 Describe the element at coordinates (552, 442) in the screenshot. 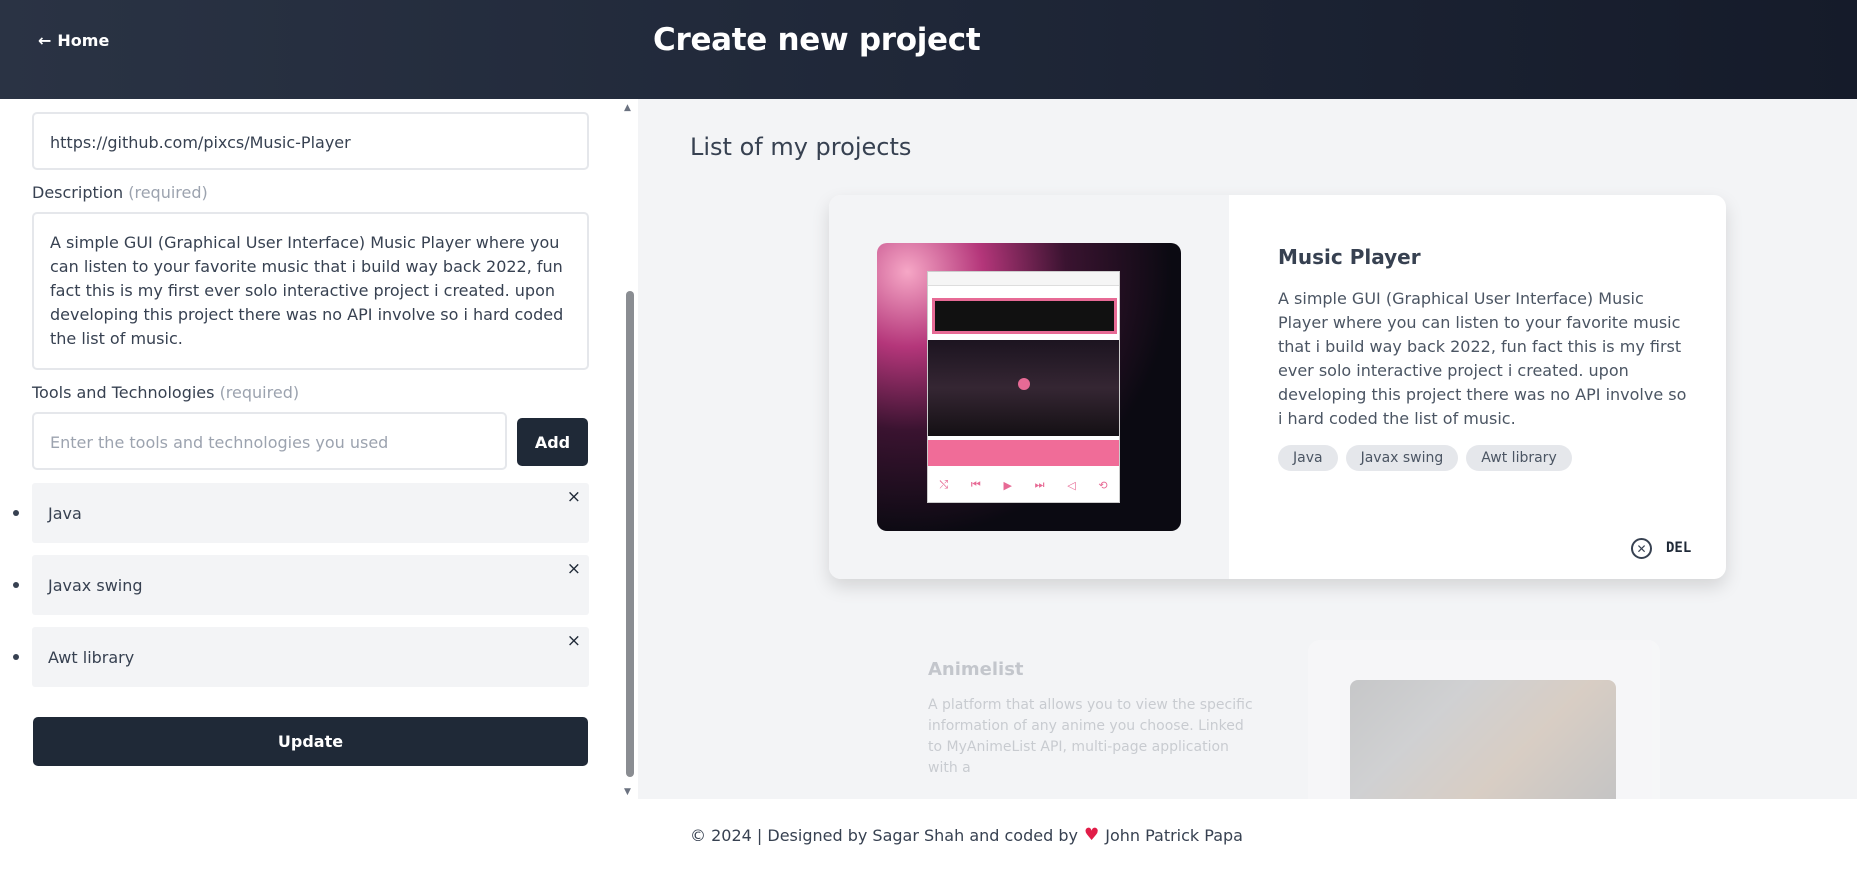

I see `add-tool-button: Add` at that location.